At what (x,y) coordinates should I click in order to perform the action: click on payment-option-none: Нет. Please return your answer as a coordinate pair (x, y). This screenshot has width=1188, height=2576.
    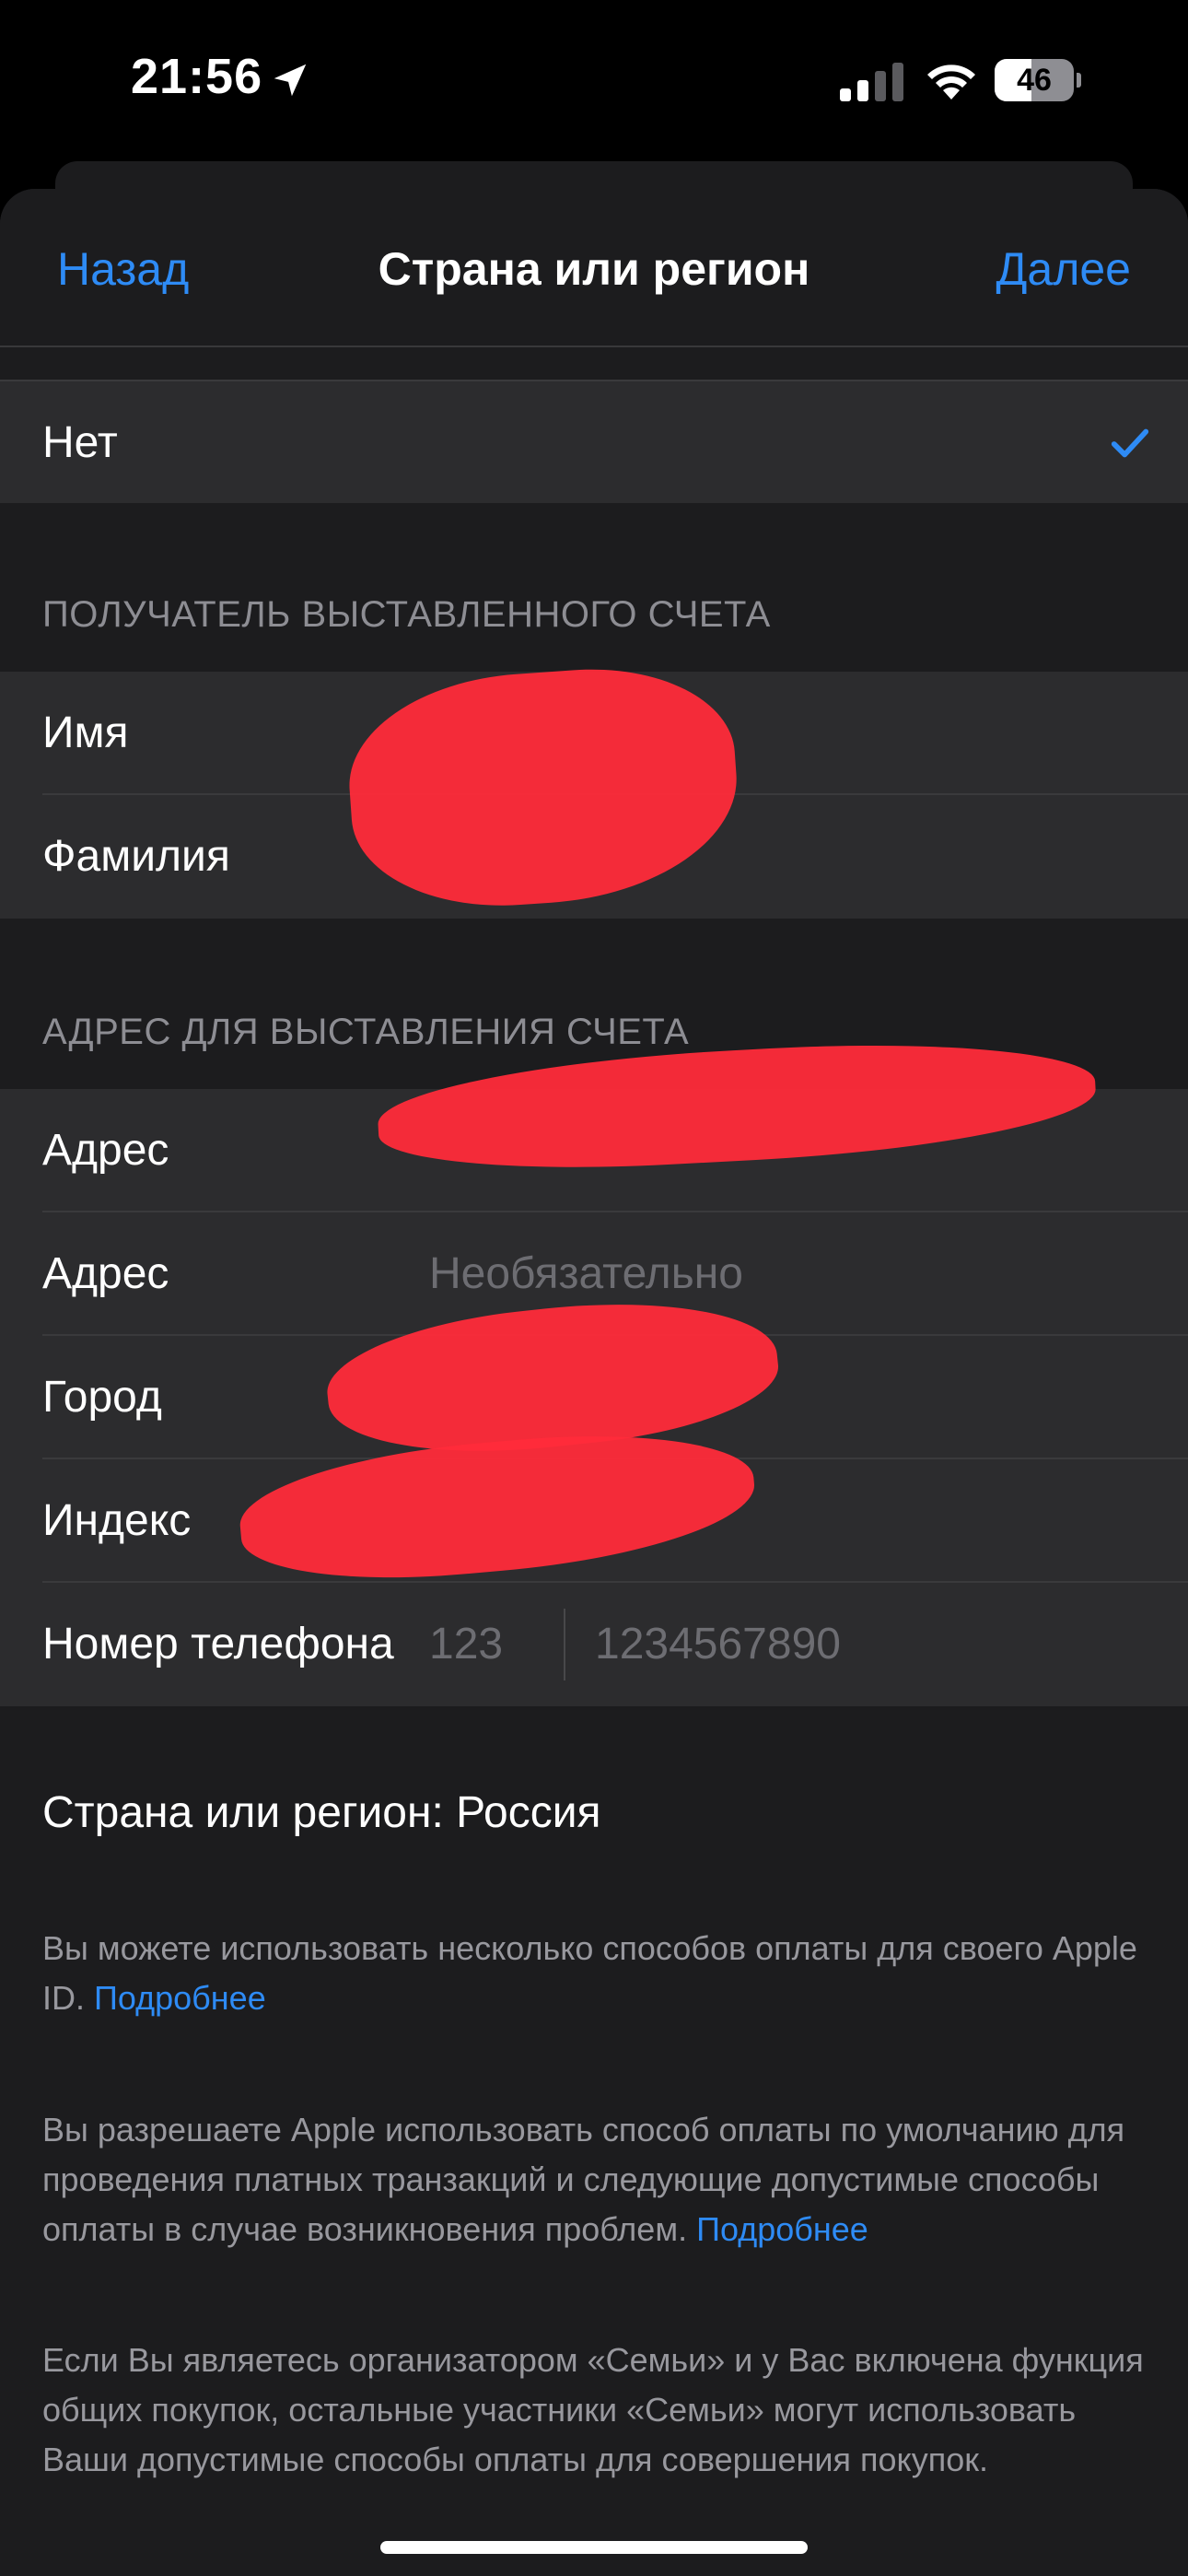
    Looking at the image, I should click on (594, 443).